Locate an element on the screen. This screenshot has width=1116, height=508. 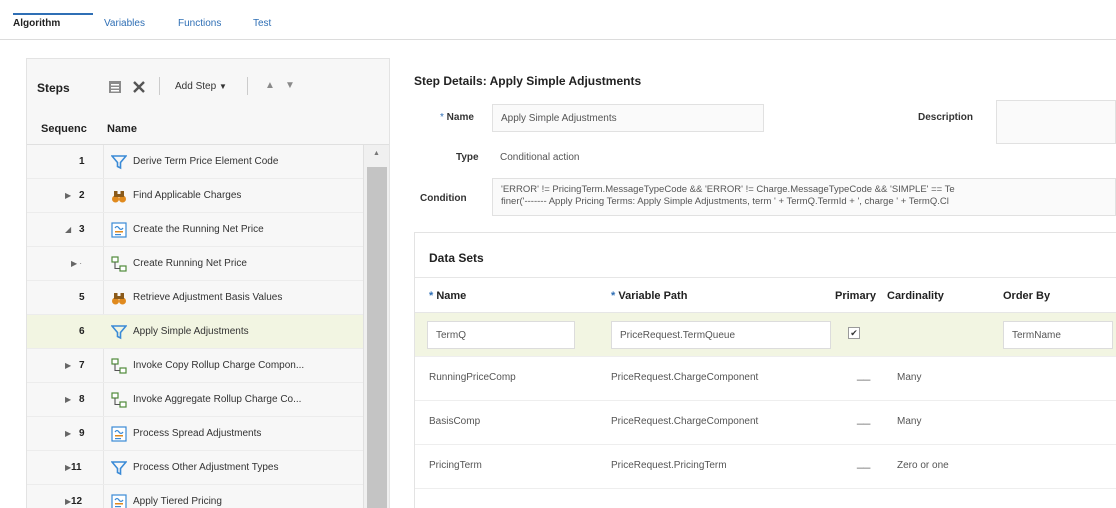
tab-bar: Algorithm Variables Functions Test is located at coordinates (558, 20).